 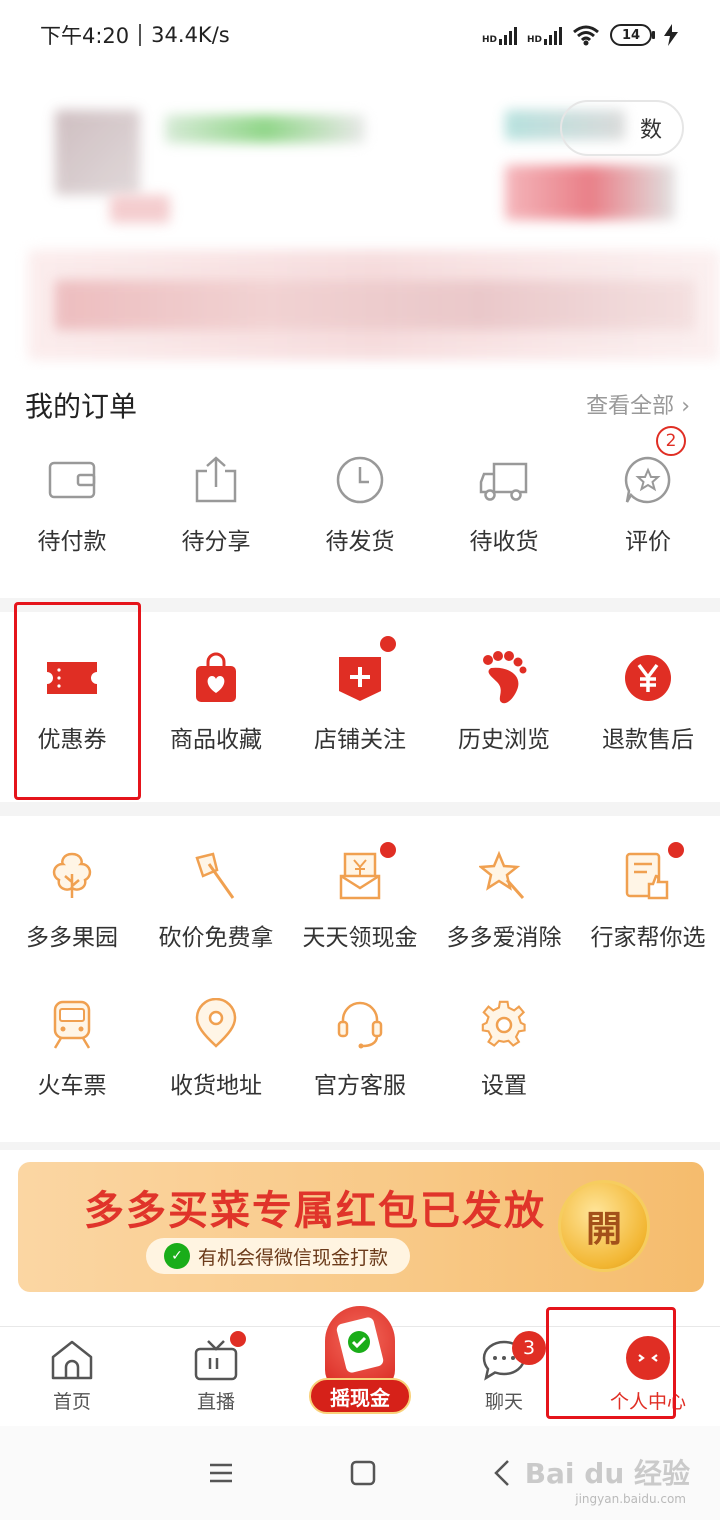 I want to click on tool-daily-cash-label: 天天领现金, so click(x=360, y=938).